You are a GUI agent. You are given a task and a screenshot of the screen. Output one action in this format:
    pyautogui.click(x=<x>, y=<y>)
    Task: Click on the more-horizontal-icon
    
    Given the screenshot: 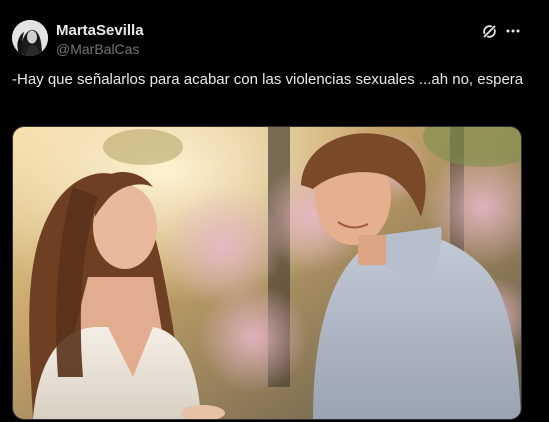 What is the action you would take?
    pyautogui.click(x=513, y=31)
    